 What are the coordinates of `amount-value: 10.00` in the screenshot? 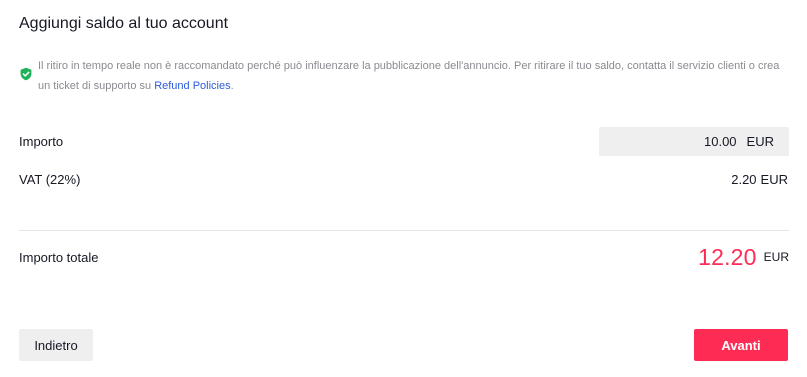 It's located at (720, 141).